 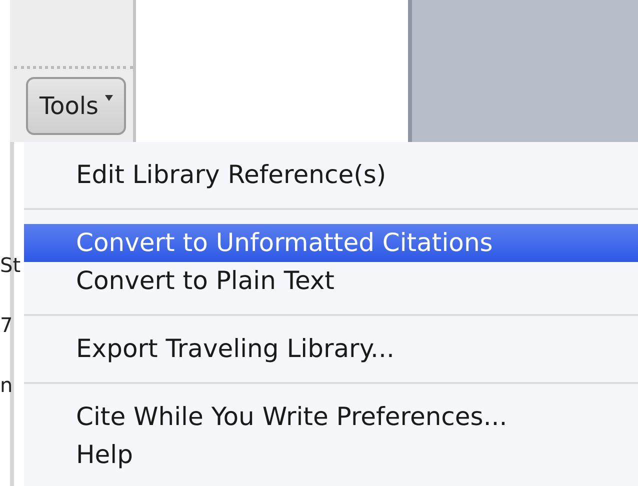 I want to click on menu-item: Convert to Plain Text, so click(x=331, y=281).